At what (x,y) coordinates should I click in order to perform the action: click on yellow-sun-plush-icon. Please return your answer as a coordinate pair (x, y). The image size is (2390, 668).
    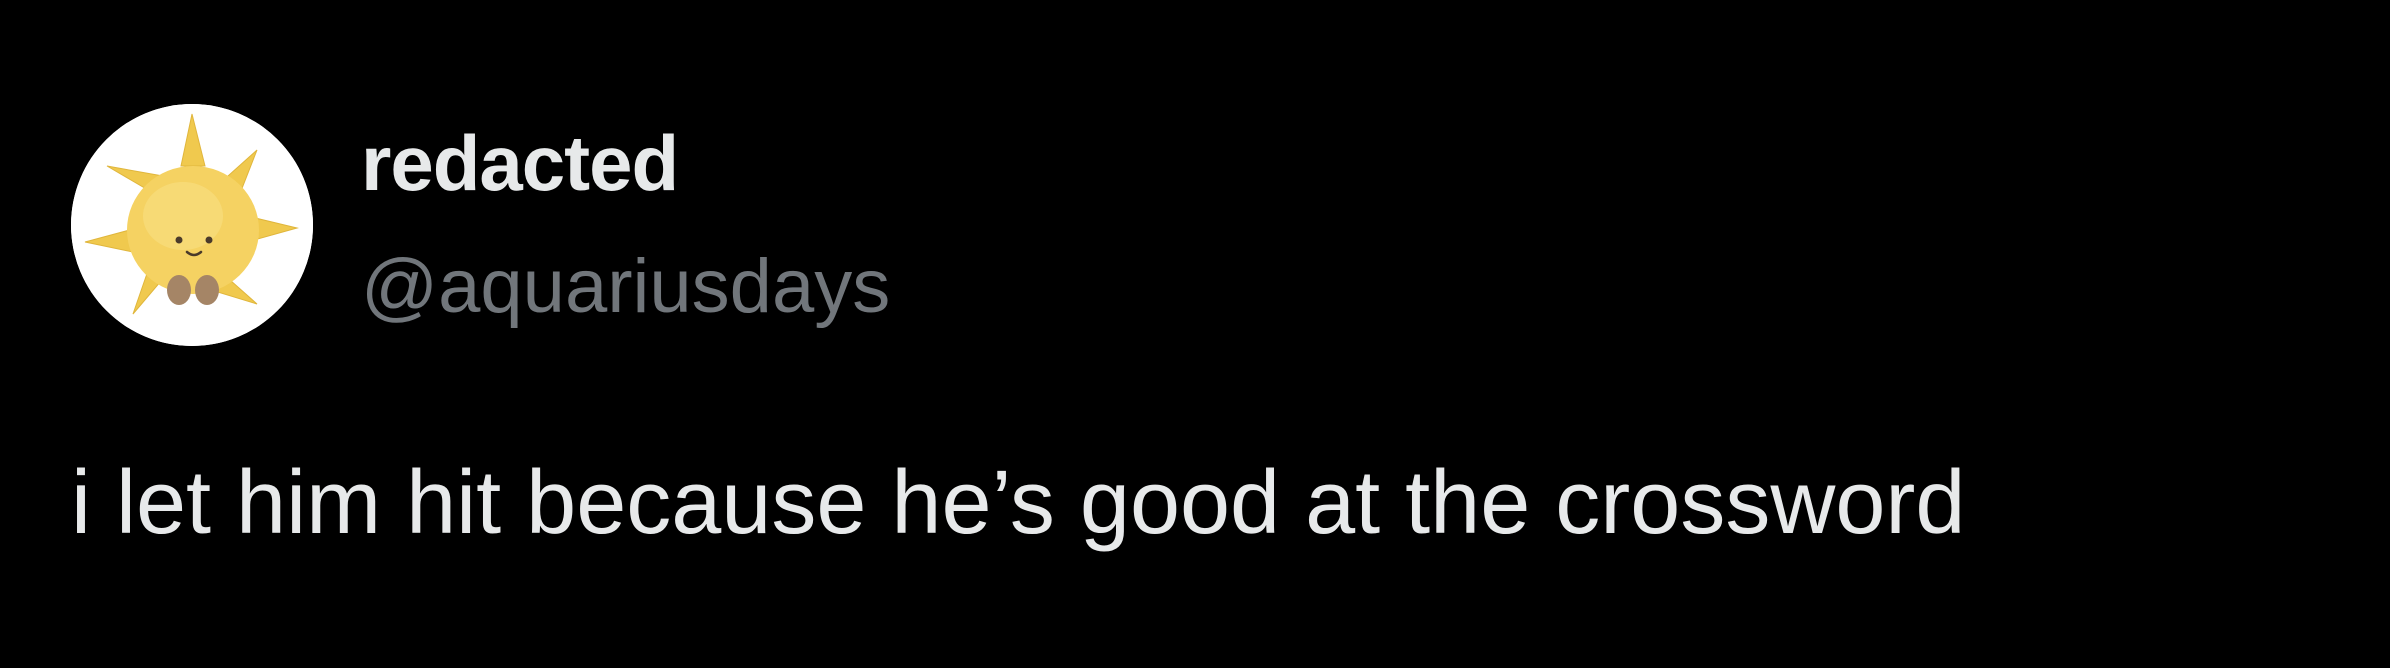
    Looking at the image, I should click on (192, 225).